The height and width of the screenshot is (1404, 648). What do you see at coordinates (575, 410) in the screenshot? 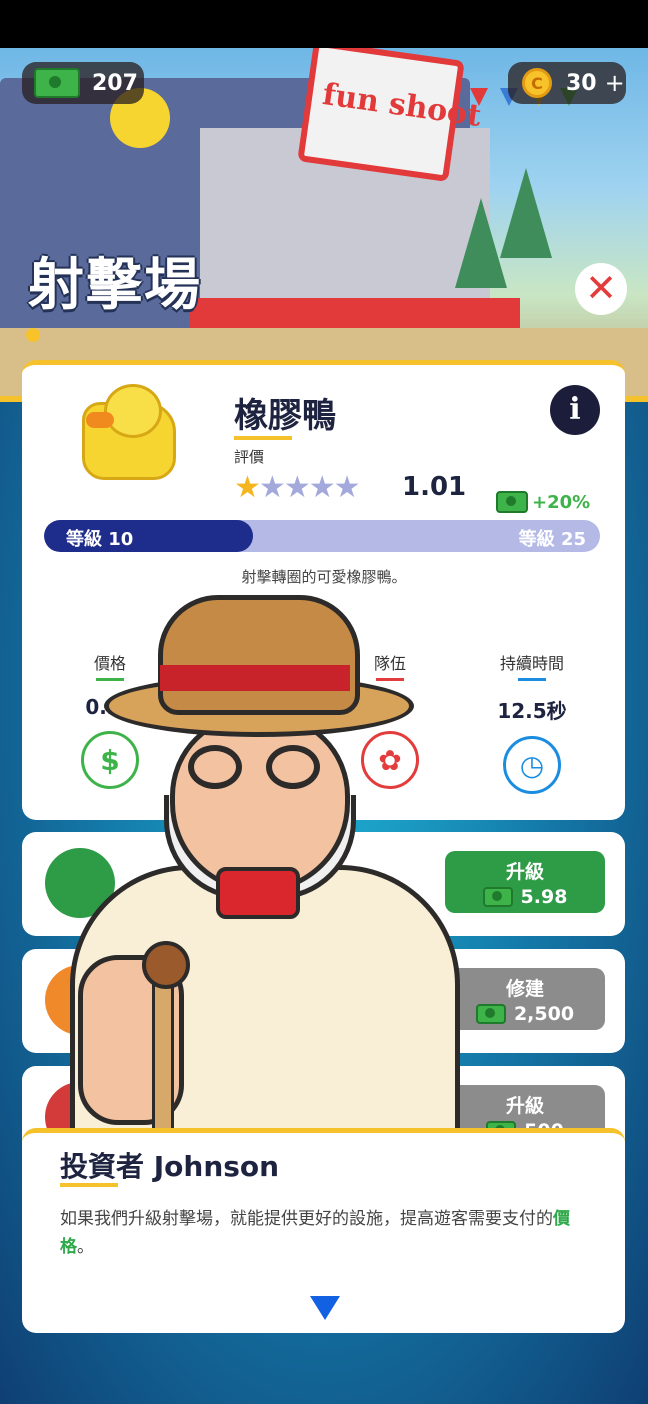
I see `info-button: i` at bounding box center [575, 410].